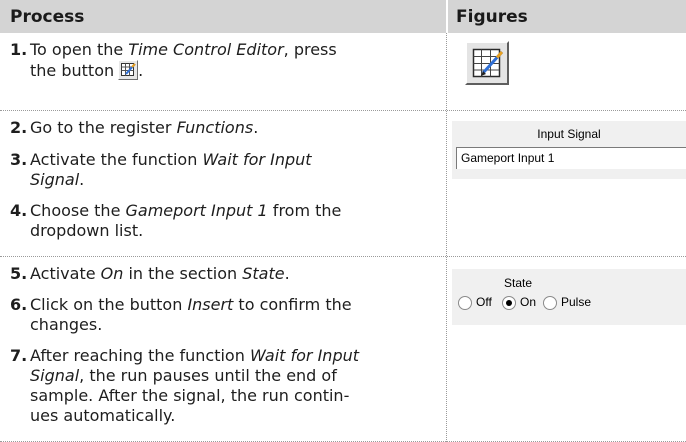 The image size is (686, 442). Describe the element at coordinates (19, 273) in the screenshot. I see `step-number: 5.` at that location.